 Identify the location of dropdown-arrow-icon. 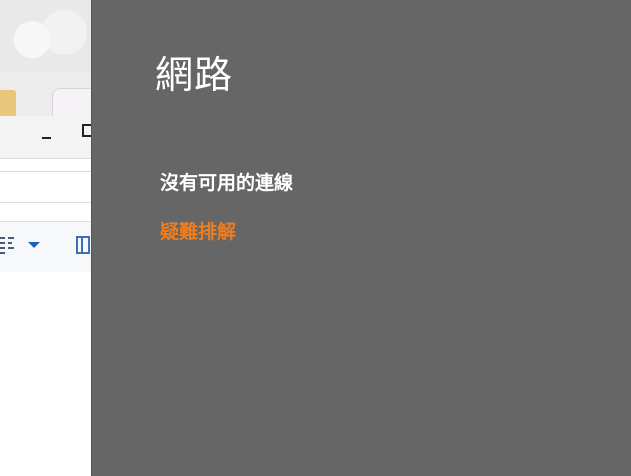
(34, 245).